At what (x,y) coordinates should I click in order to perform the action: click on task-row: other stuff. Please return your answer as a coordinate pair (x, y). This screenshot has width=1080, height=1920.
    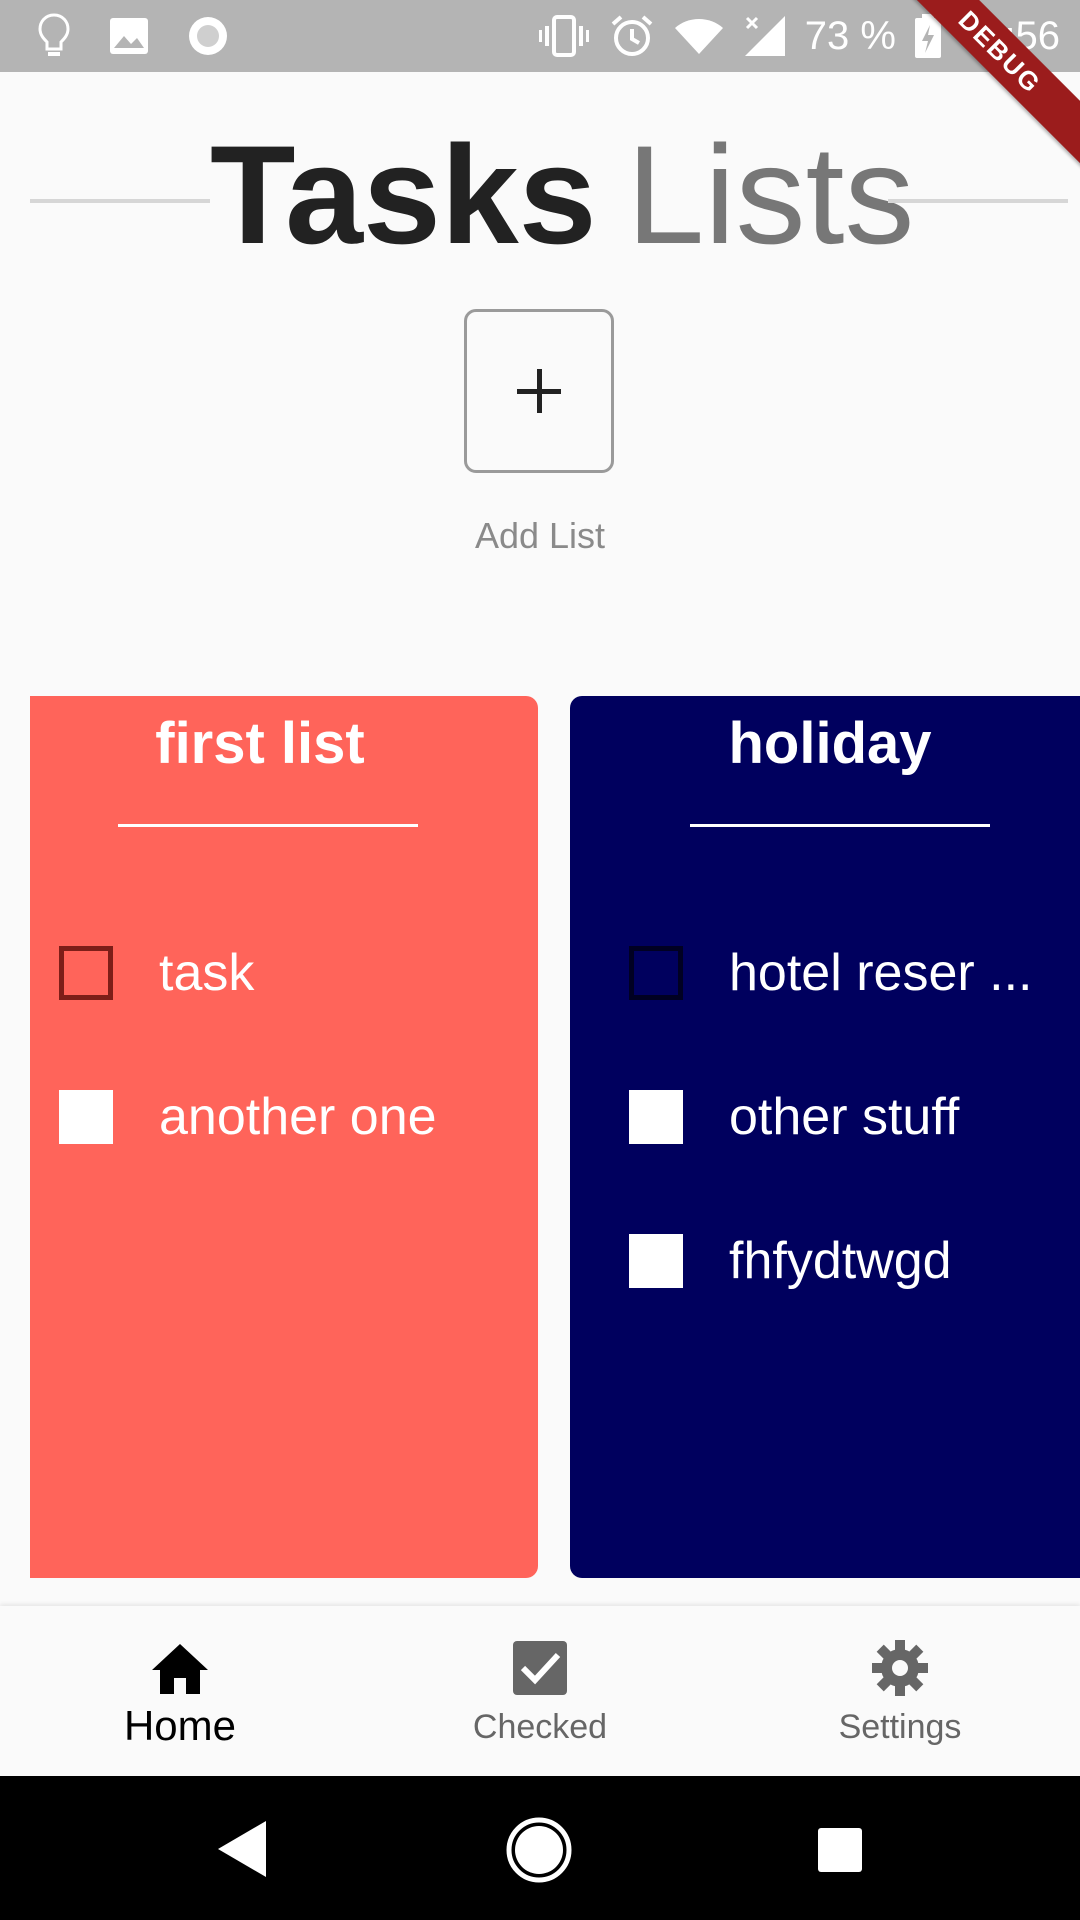
    Looking at the image, I should click on (794, 1117).